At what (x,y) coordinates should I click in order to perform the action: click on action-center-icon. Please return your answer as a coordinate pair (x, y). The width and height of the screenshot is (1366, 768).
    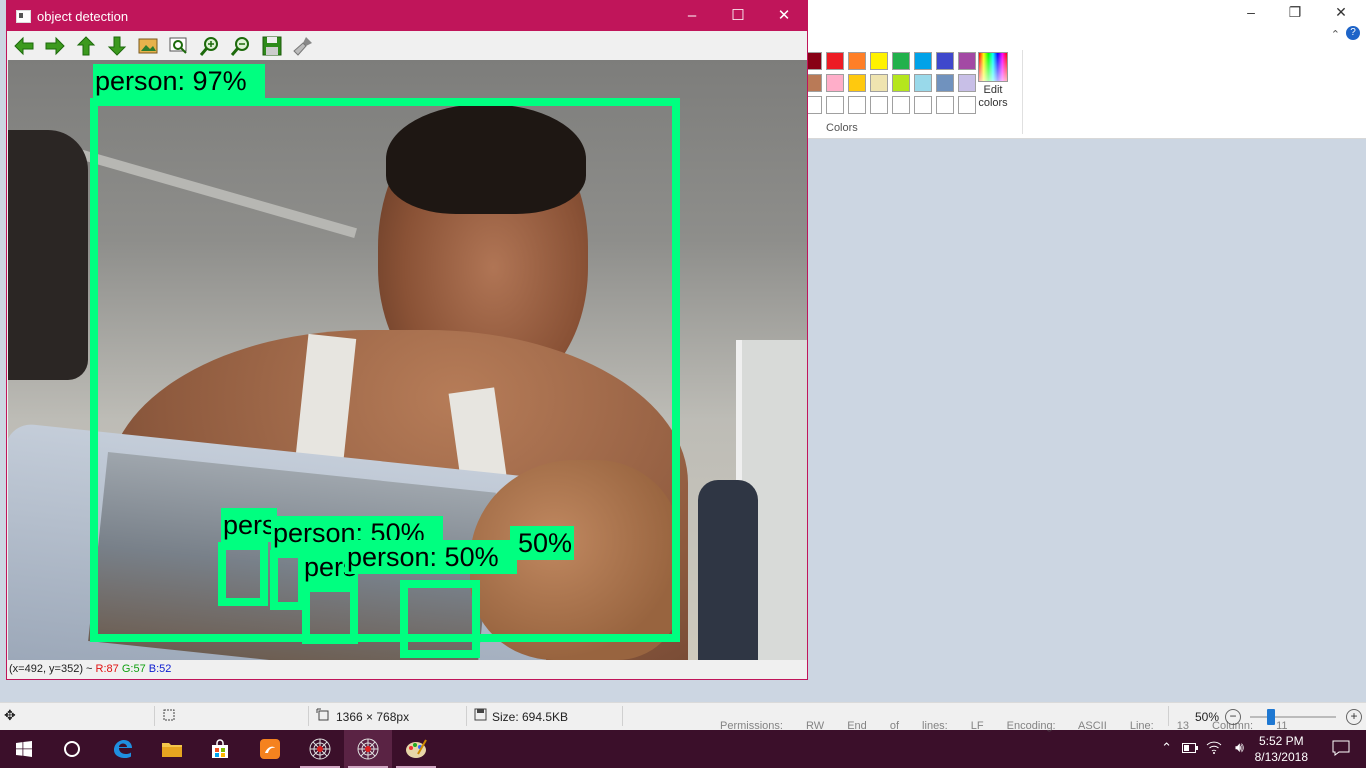
    Looking at the image, I should click on (1341, 749).